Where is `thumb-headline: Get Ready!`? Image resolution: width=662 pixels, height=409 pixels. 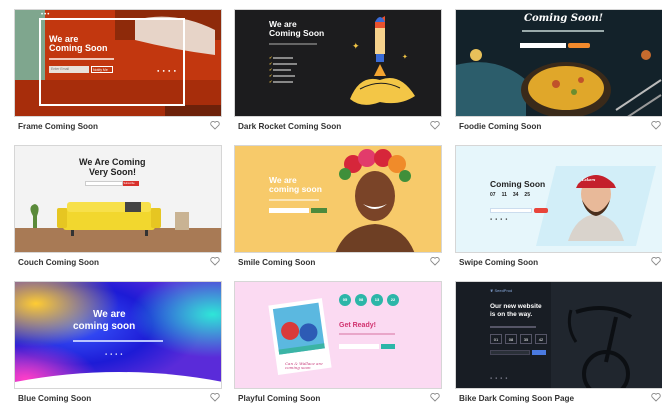
thumb-headline: Get Ready! is located at coordinates (357, 325).